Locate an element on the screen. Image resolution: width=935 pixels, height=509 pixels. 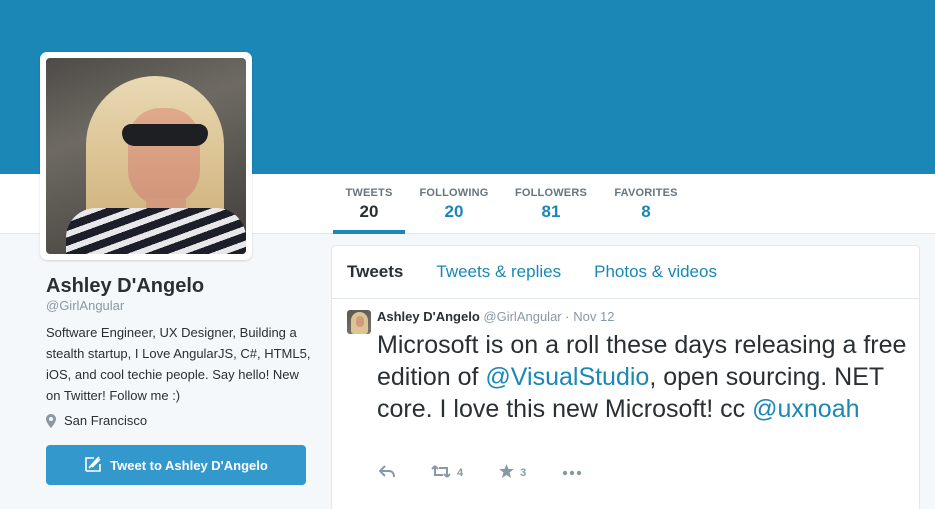
star-icon is located at coordinates (506, 472).